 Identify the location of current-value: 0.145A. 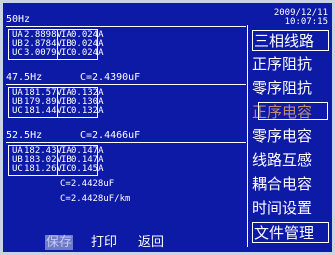
(87, 169).